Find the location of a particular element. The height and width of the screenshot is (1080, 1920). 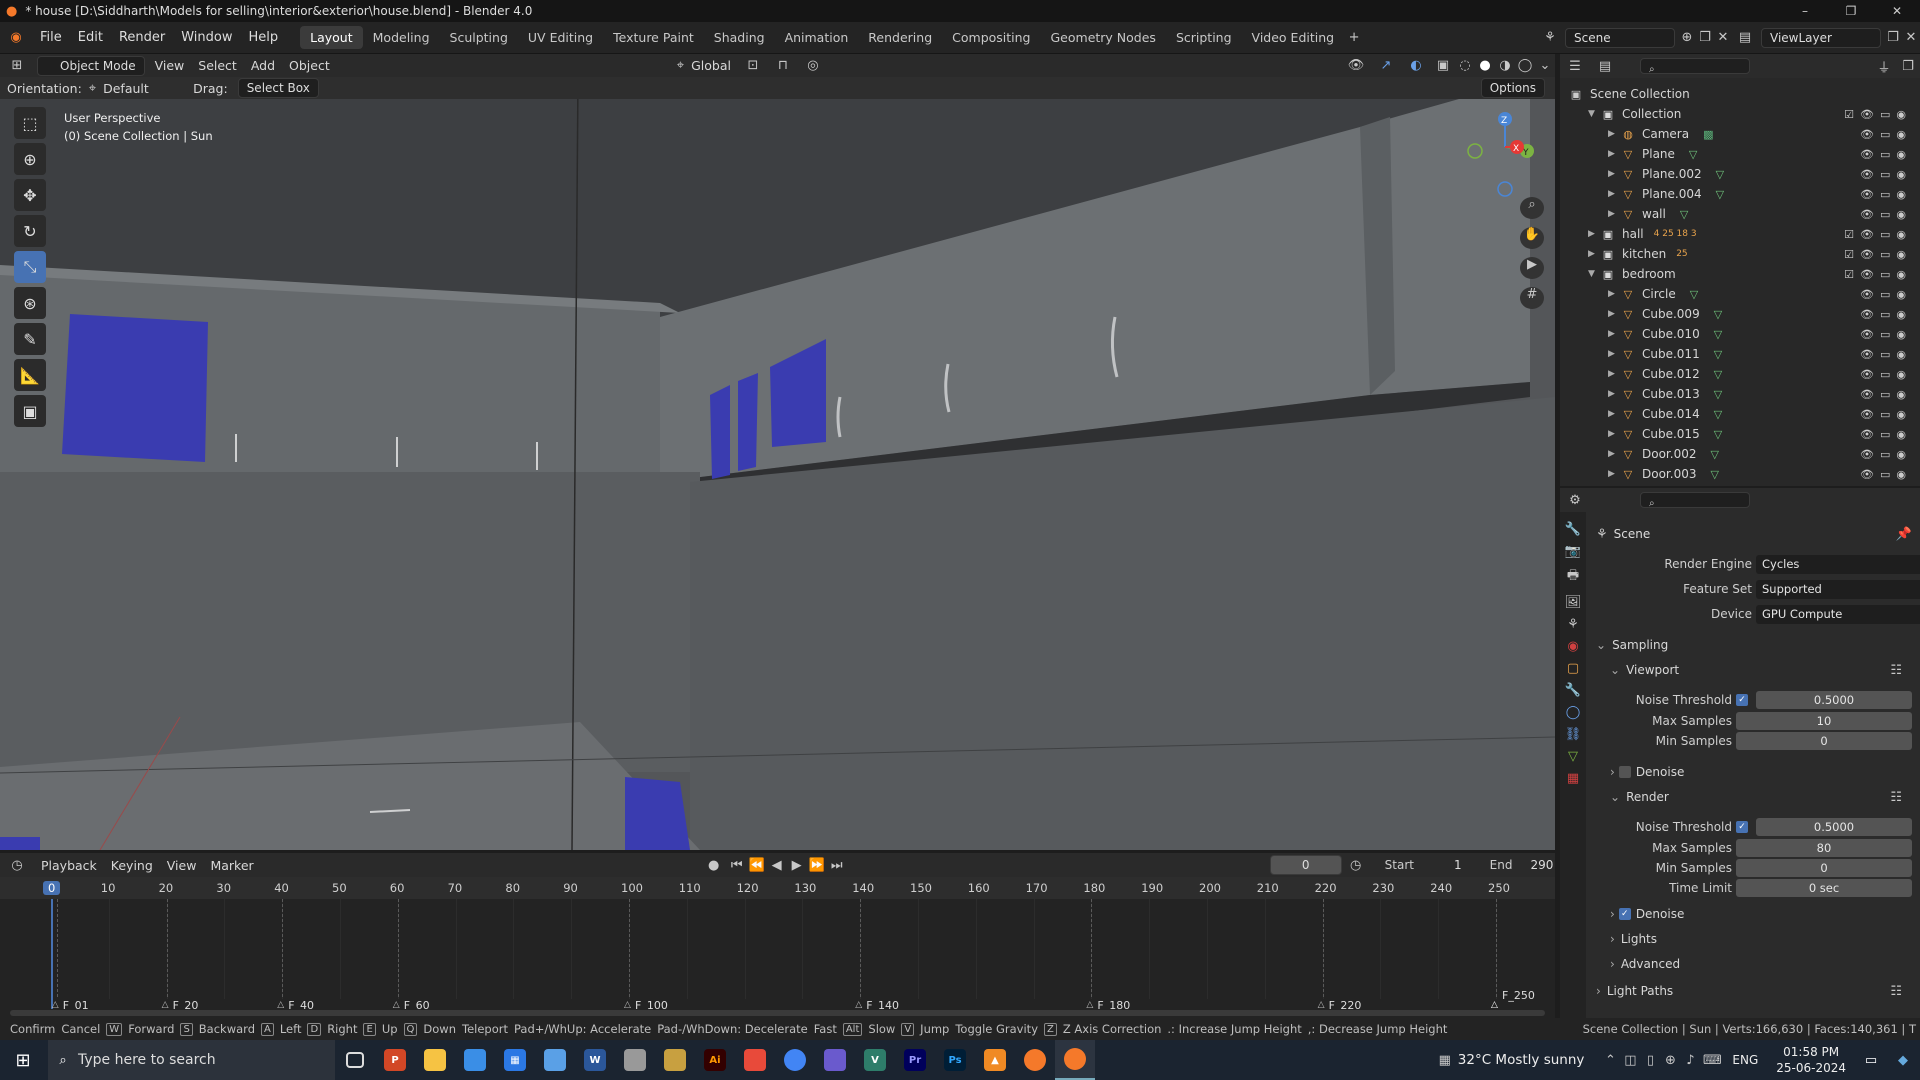

tab-animation: Animation is located at coordinates (817, 37).